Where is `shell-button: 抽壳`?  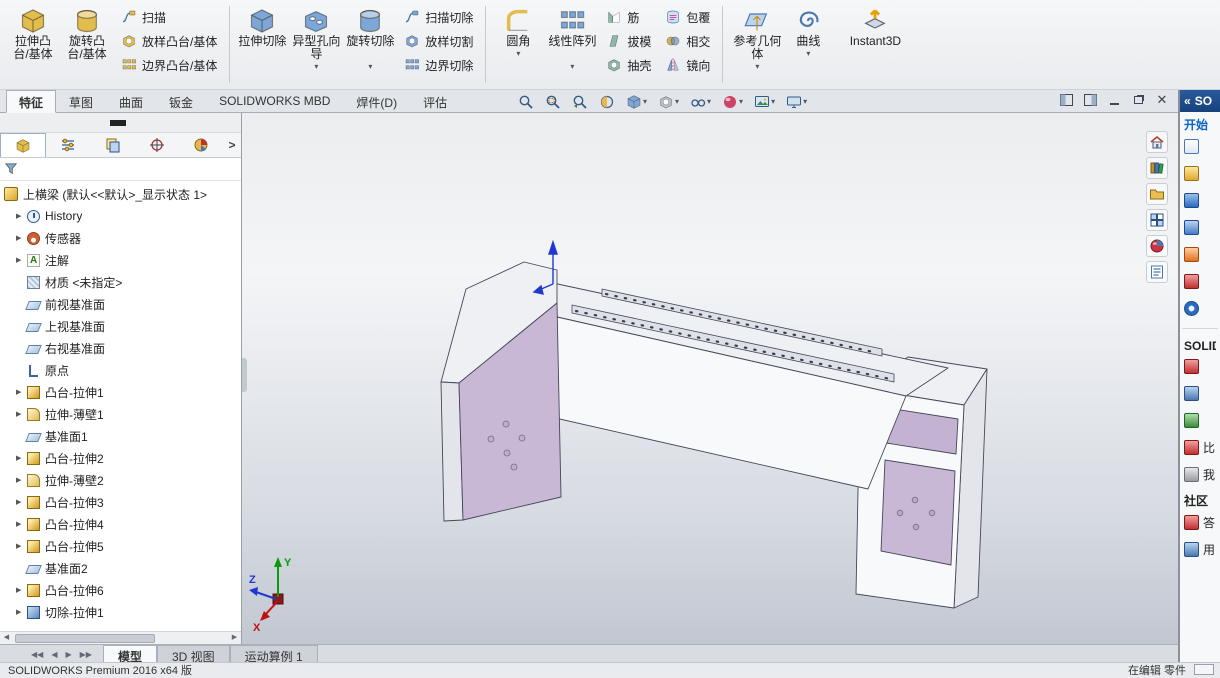
shell-button: 抽壳 is located at coordinates (628, 65).